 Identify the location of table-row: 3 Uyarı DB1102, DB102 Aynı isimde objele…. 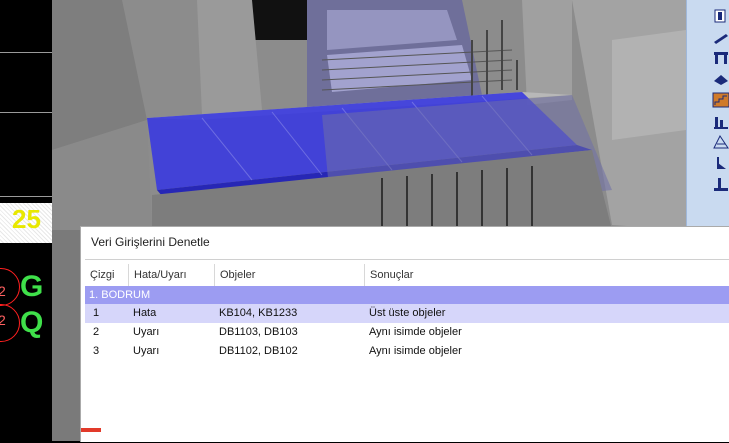
(407, 351).